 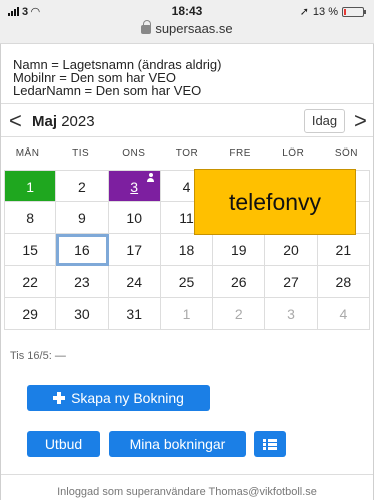 I want to click on status-right: ➚ 13 %, so click(x=332, y=11).